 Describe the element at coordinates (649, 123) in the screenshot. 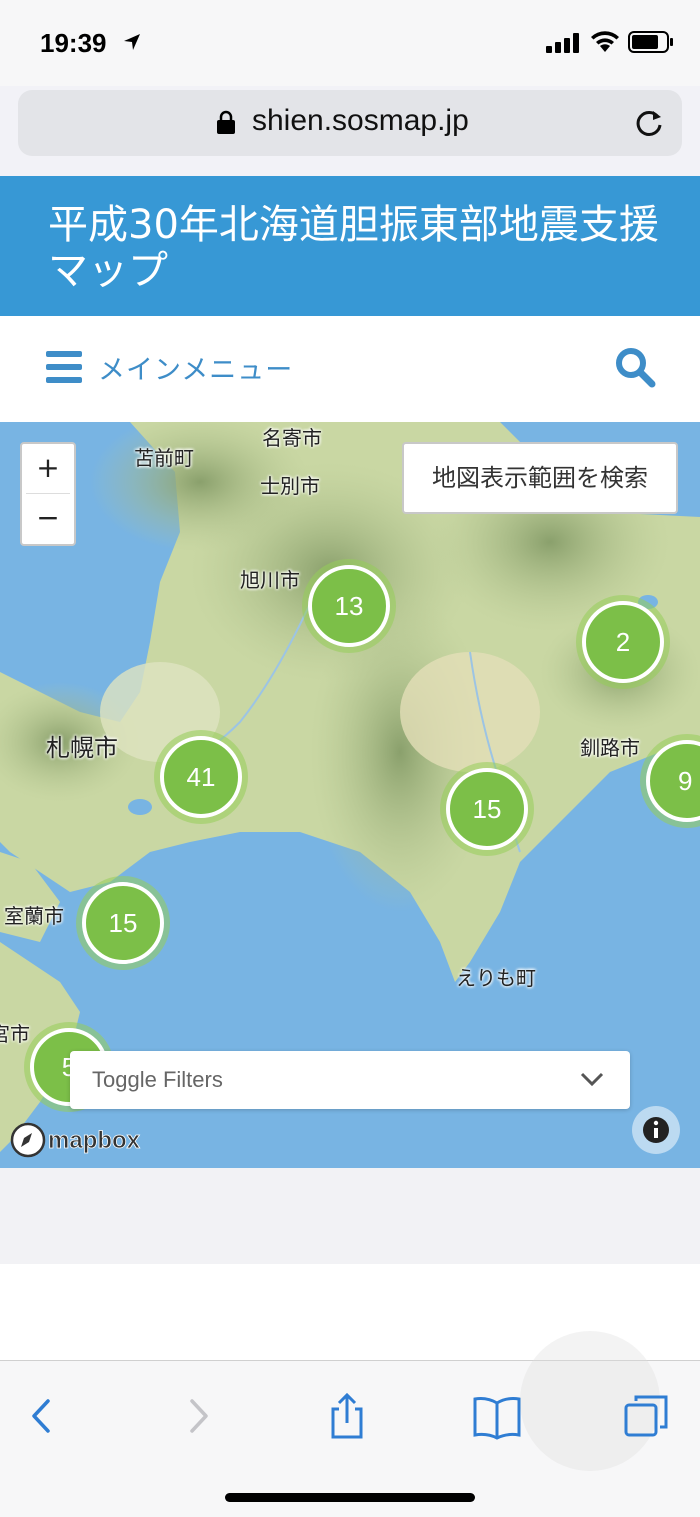

I see `reload-icon` at that location.